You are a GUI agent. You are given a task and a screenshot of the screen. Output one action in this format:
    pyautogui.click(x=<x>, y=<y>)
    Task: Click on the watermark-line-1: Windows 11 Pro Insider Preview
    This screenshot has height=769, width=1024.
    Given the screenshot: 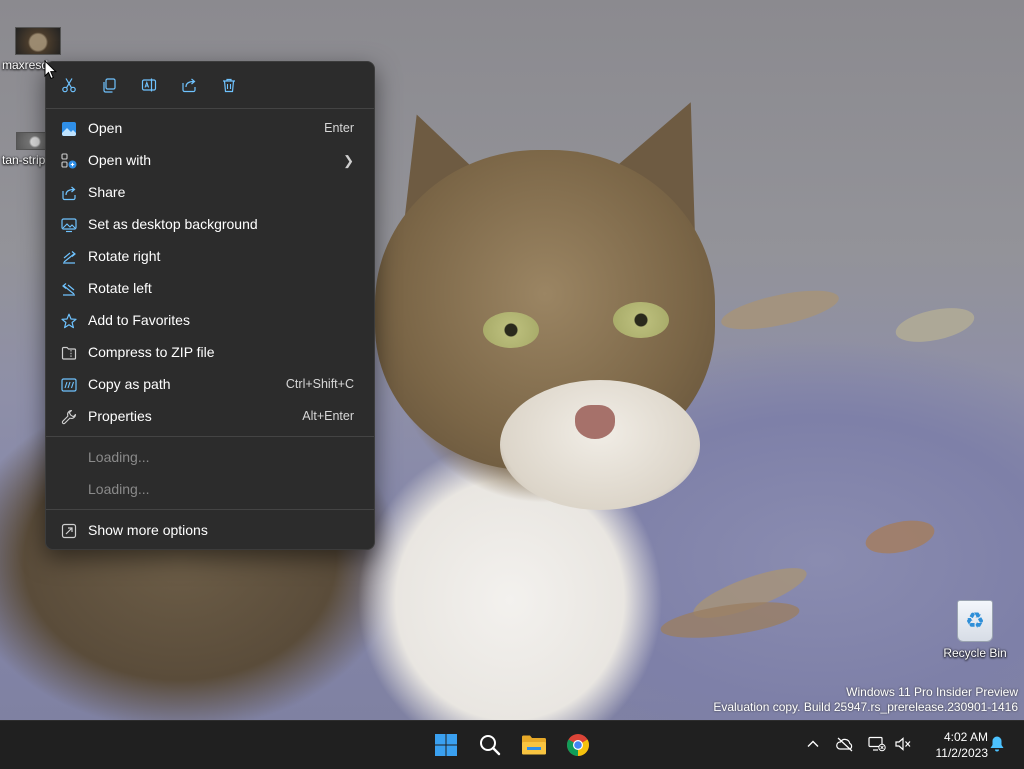 What is the action you would take?
    pyautogui.click(x=932, y=692)
    